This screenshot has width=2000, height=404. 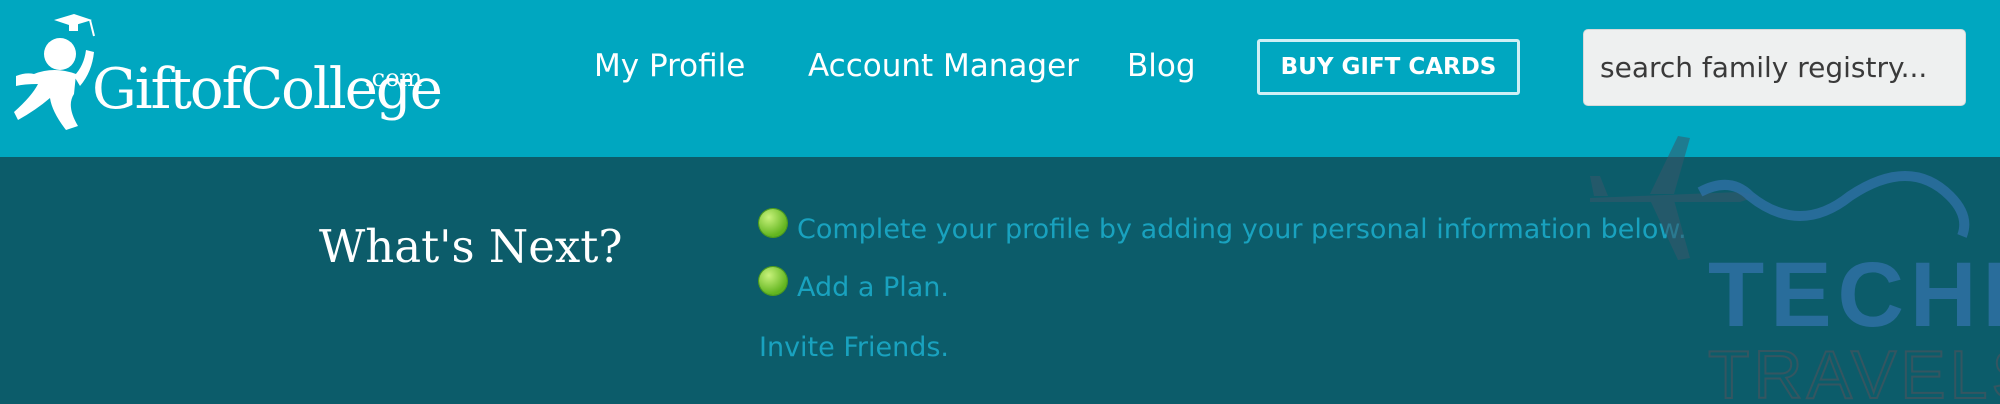 What do you see at coordinates (1854, 295) in the screenshot?
I see `watermark-line-1: TECHIE` at bounding box center [1854, 295].